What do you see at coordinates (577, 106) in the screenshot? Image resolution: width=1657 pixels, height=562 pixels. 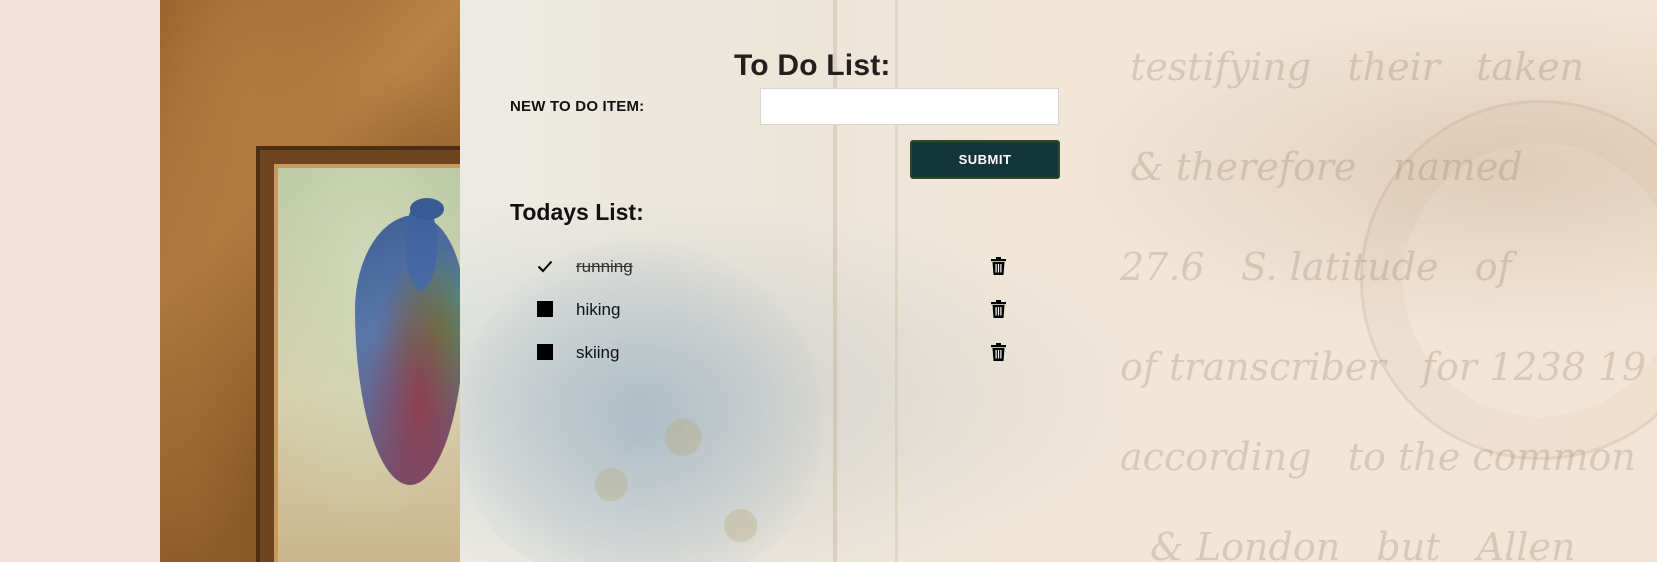 I see `new-item-label: NEW TO DO ITEM:` at bounding box center [577, 106].